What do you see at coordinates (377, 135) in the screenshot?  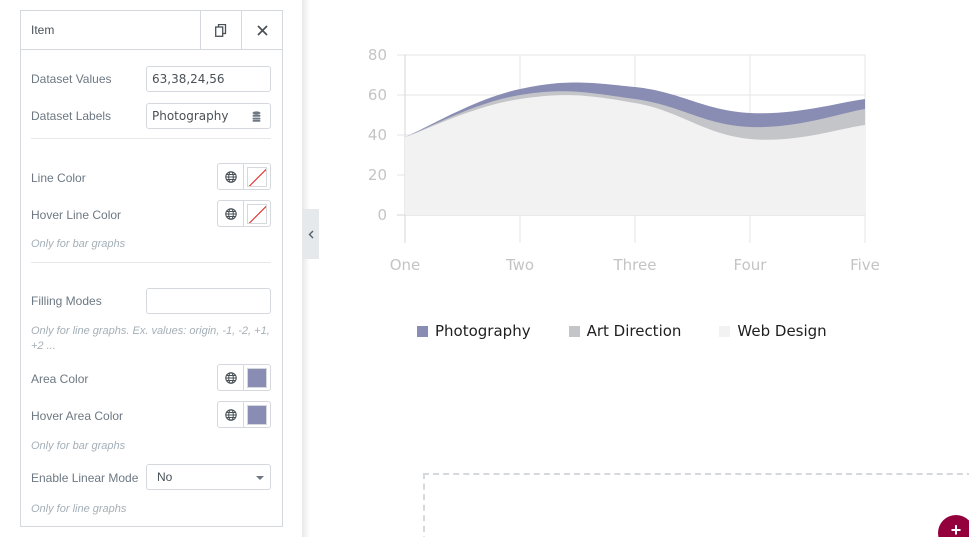 I see `y-tick-label: 40` at bounding box center [377, 135].